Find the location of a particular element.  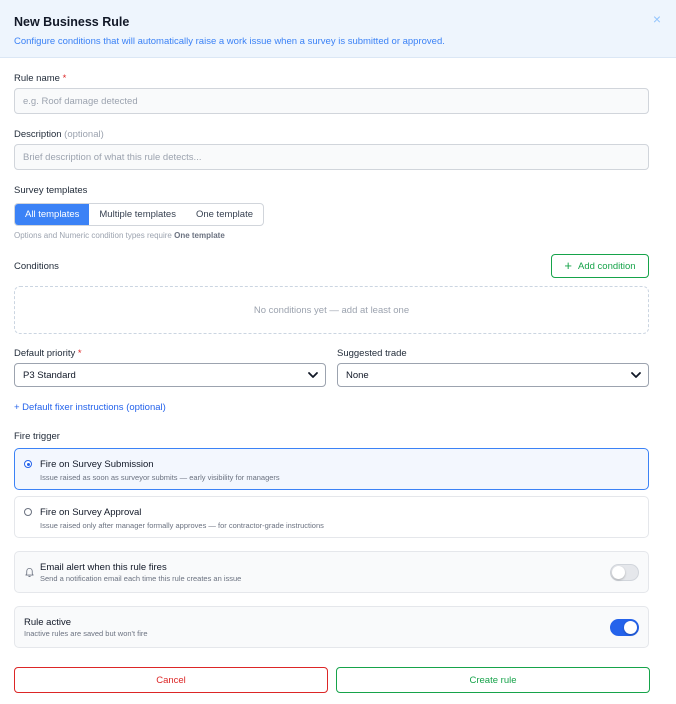

default-priority-value: P3 Standard is located at coordinates (49, 375).